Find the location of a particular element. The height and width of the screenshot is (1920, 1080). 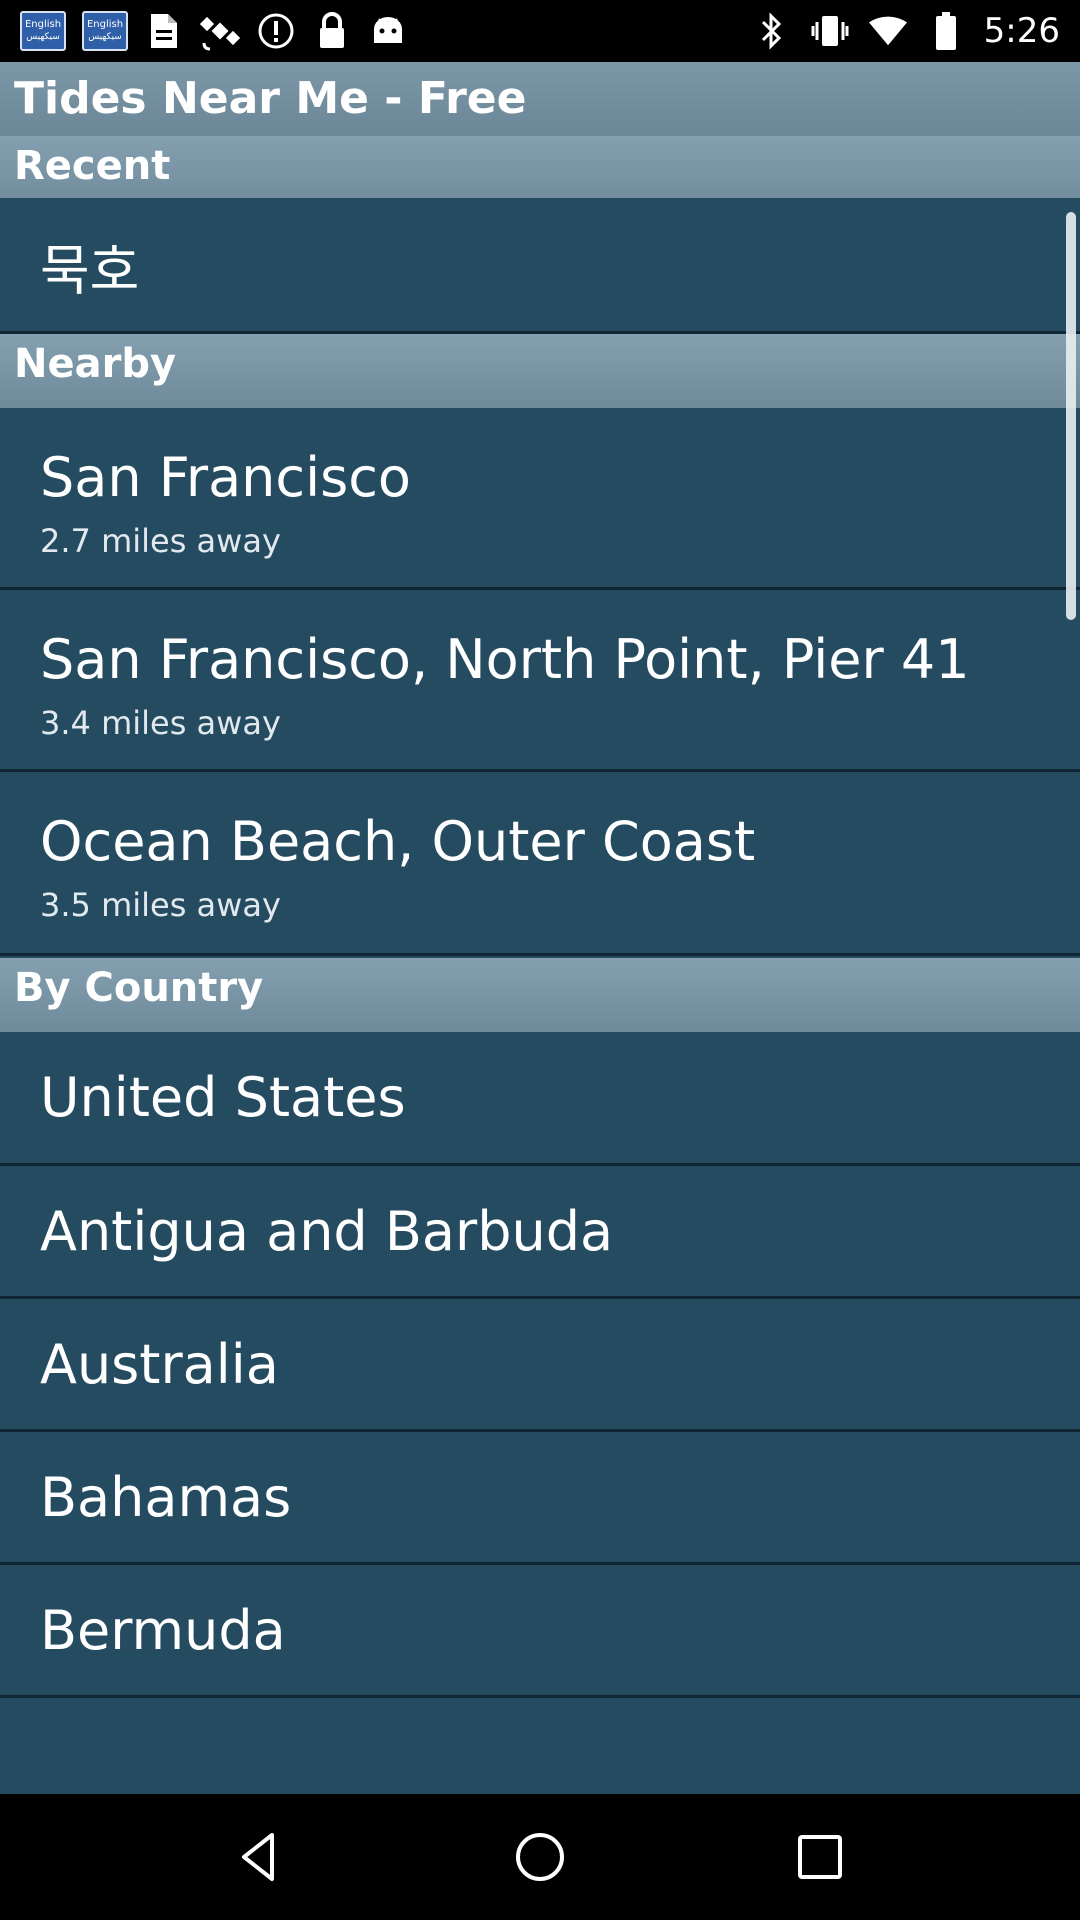

scrollbar is located at coordinates (1071, 416).